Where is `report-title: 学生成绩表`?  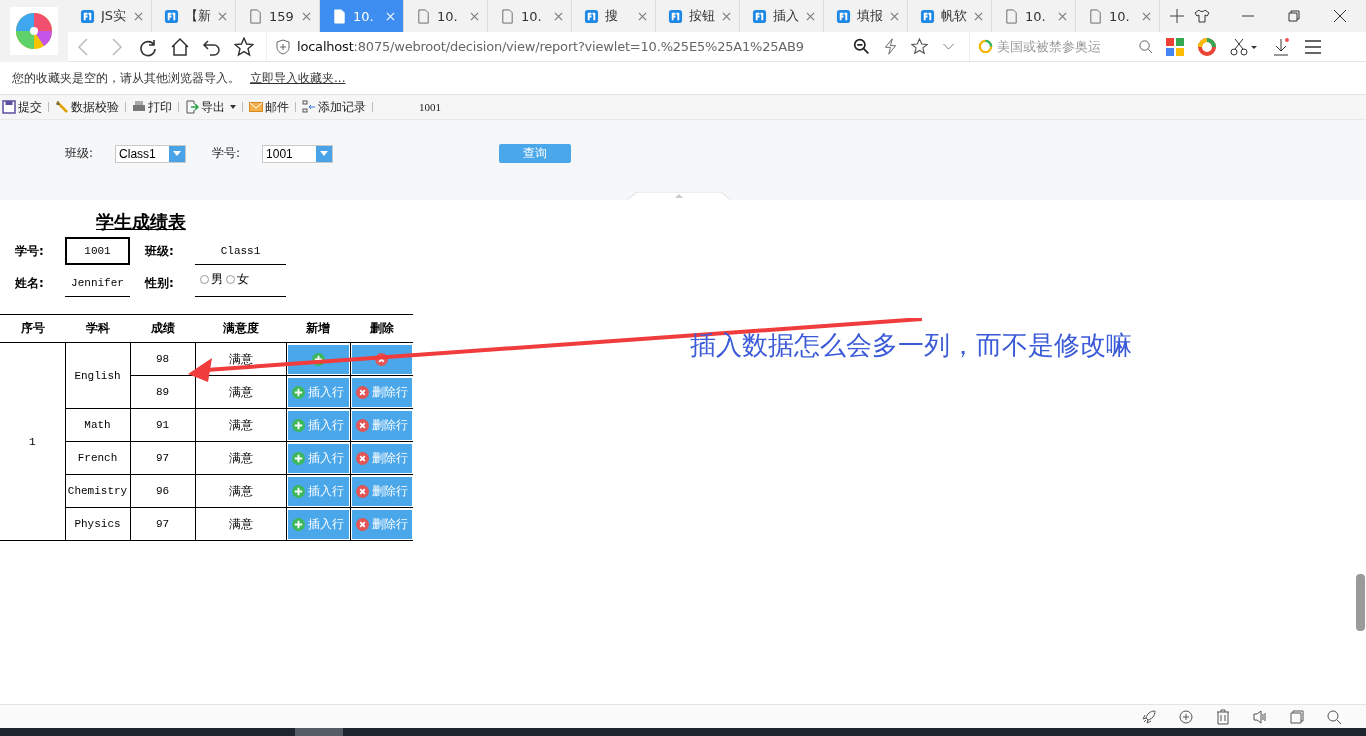
report-title: 学生成绩表 is located at coordinates (141, 222).